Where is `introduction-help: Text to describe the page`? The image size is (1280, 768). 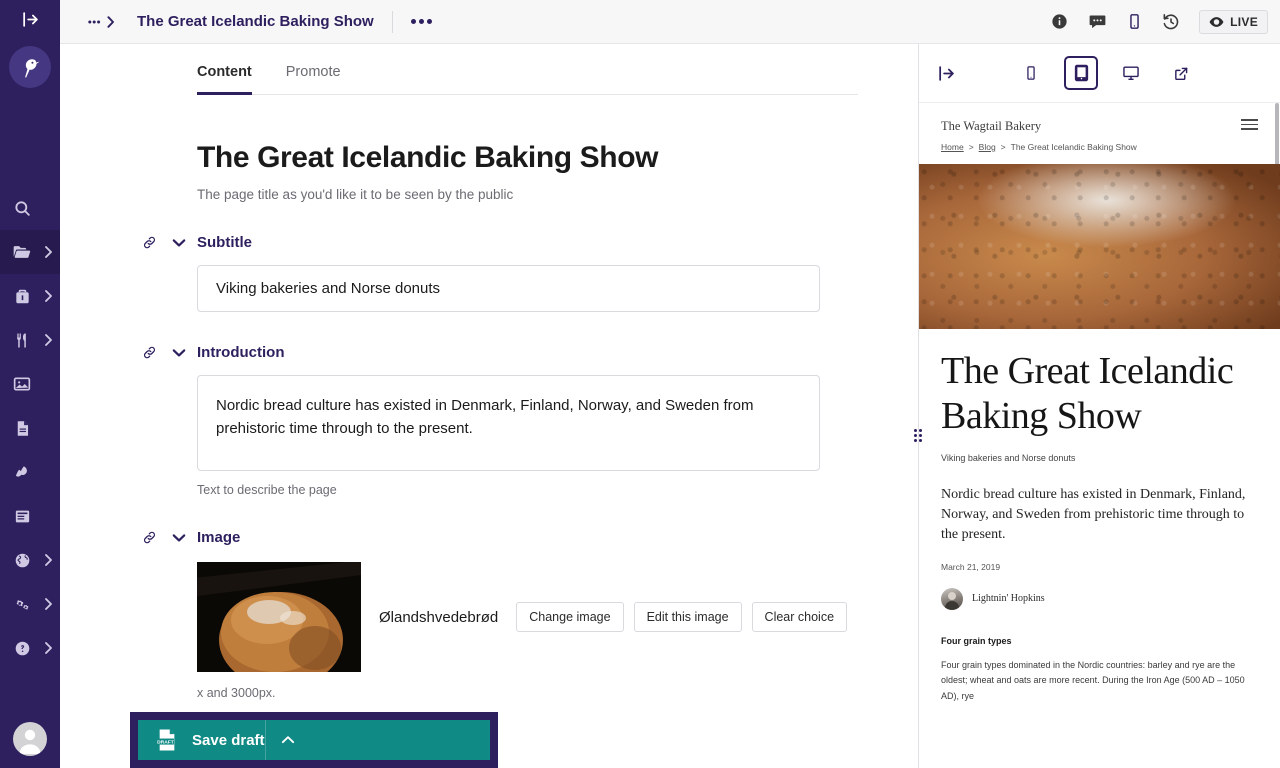 introduction-help: Text to describe the page is located at coordinates (267, 490).